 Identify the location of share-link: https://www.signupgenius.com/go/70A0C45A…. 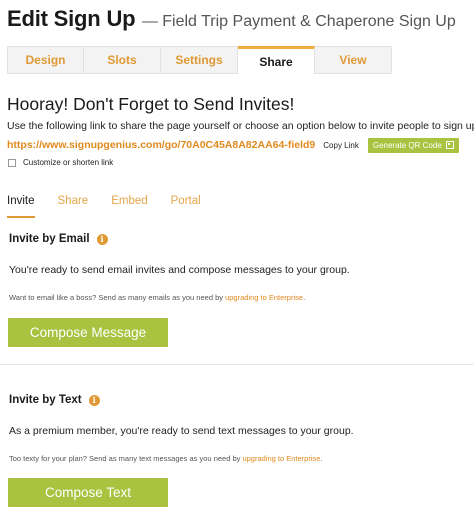
(161, 145).